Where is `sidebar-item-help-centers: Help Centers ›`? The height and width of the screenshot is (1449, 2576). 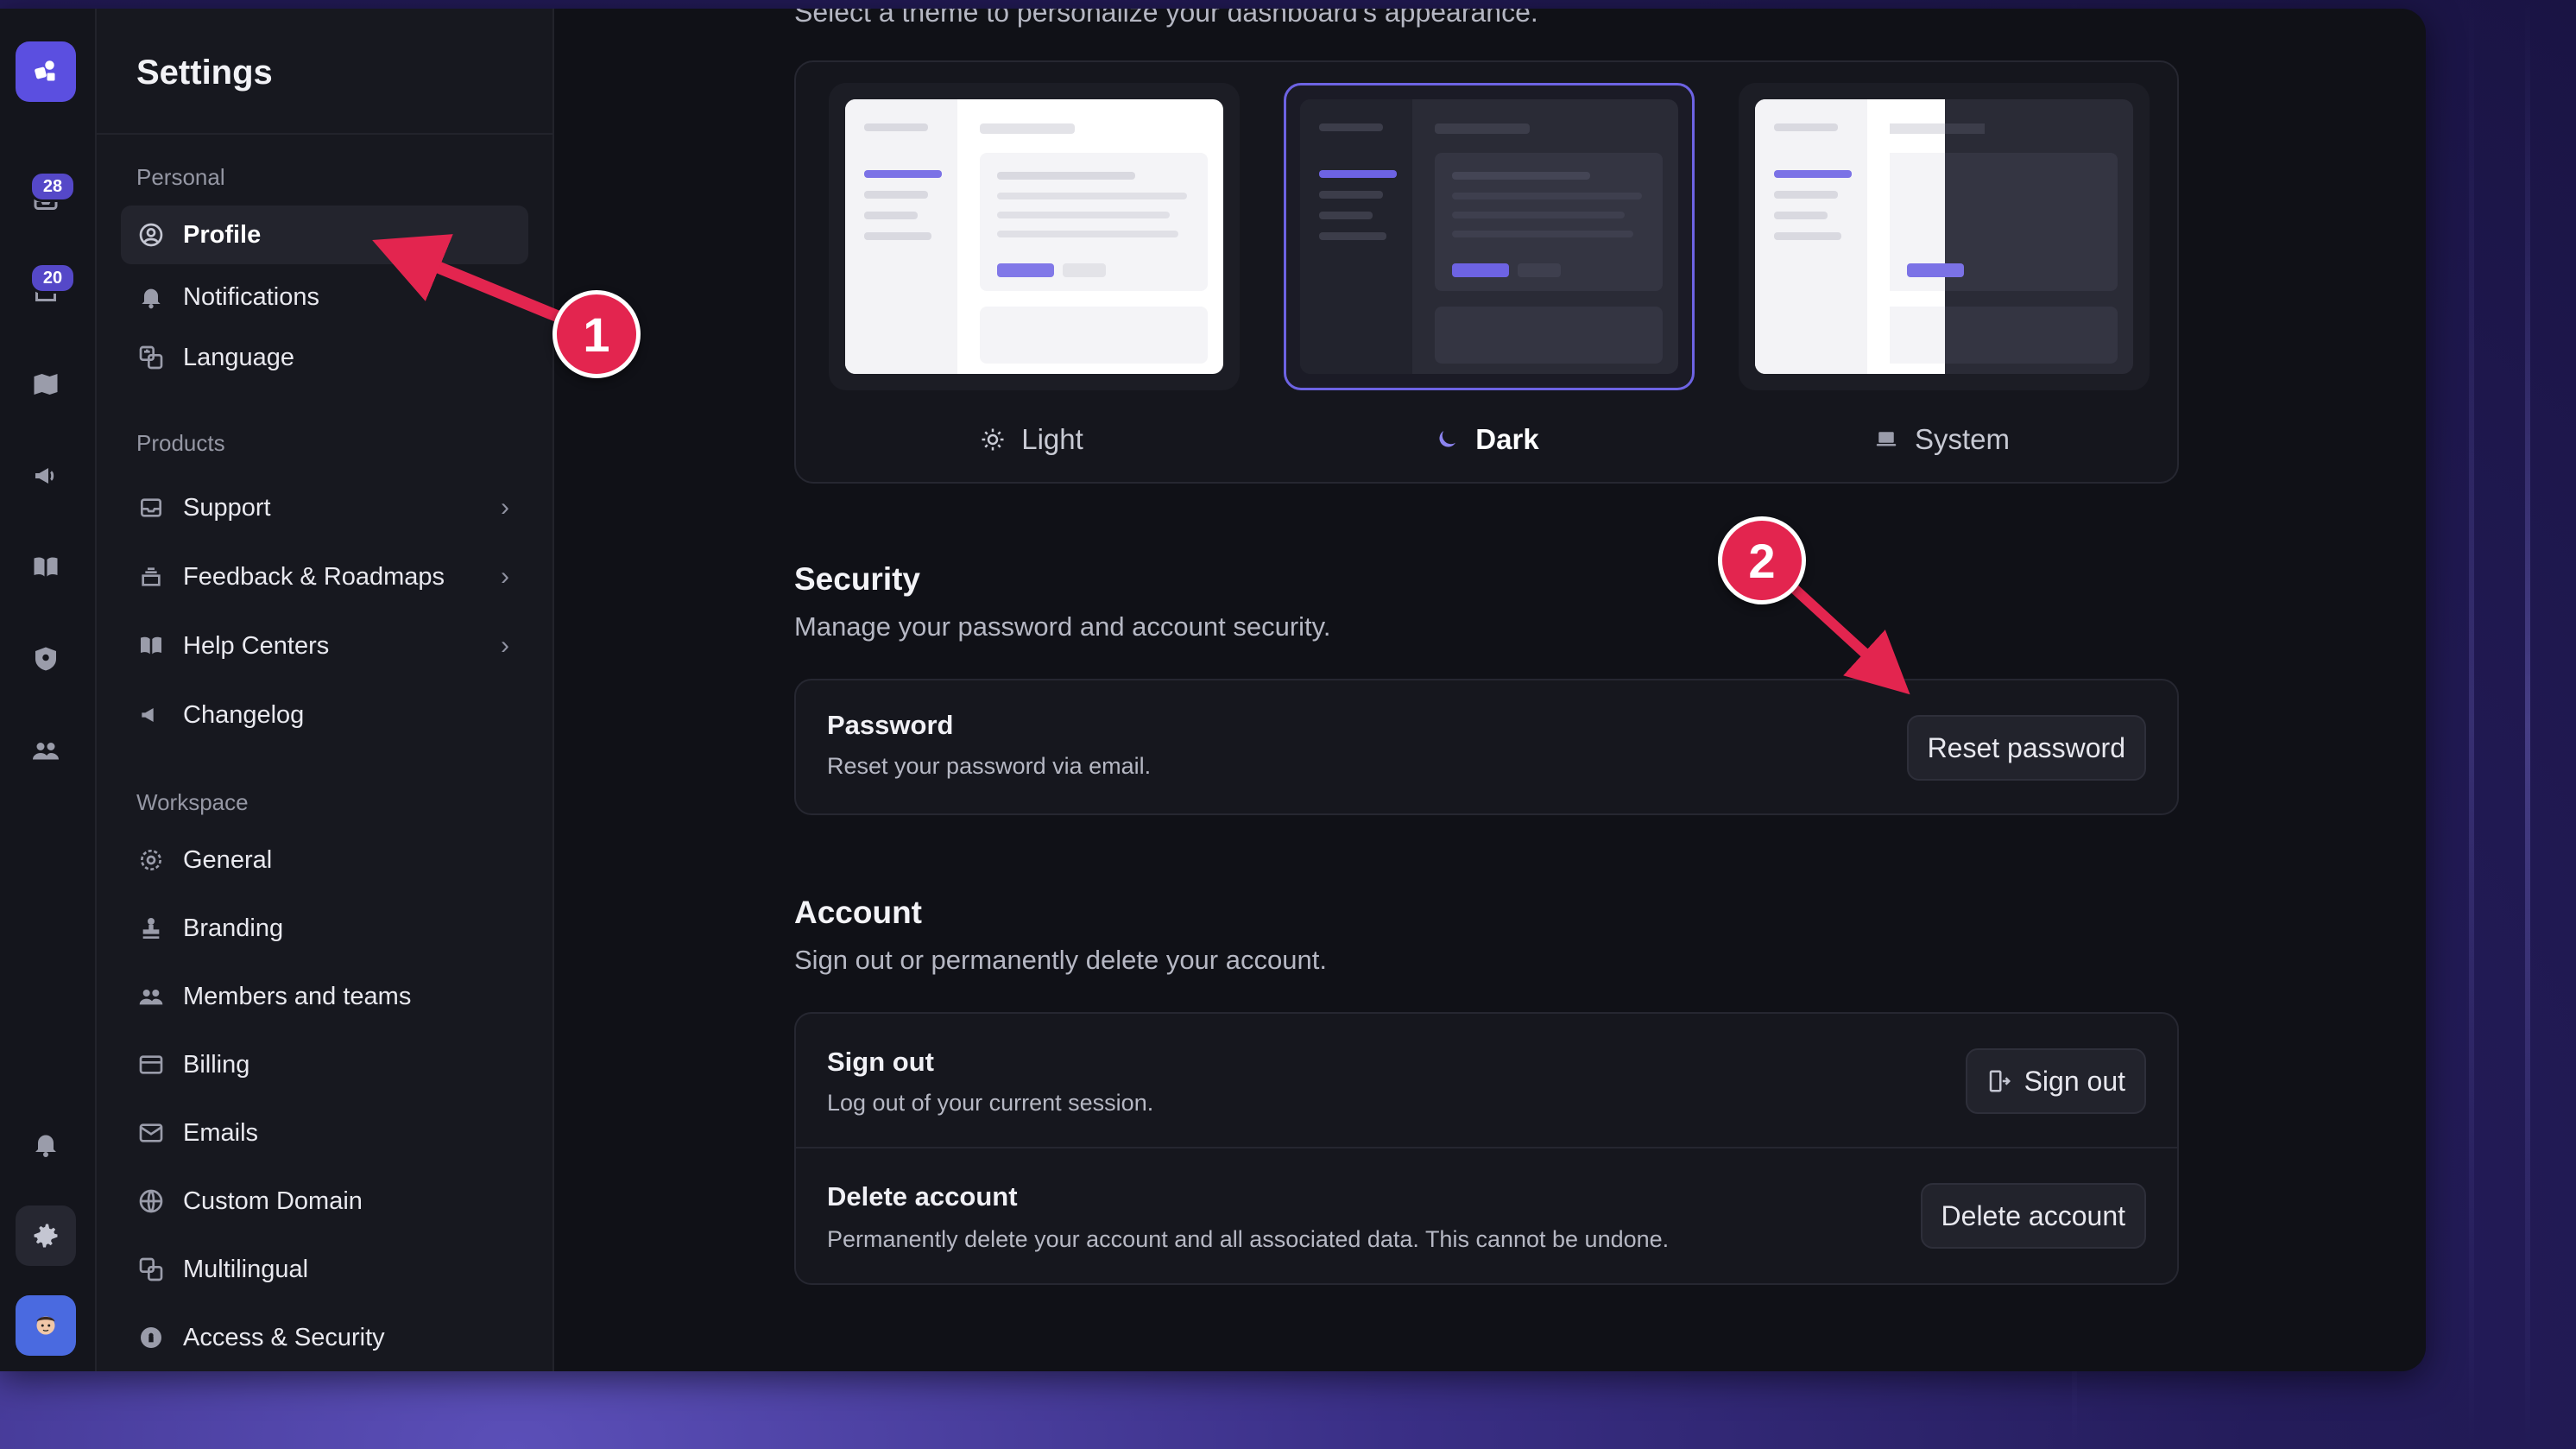
sidebar-item-help-centers: Help Centers › is located at coordinates (324, 646).